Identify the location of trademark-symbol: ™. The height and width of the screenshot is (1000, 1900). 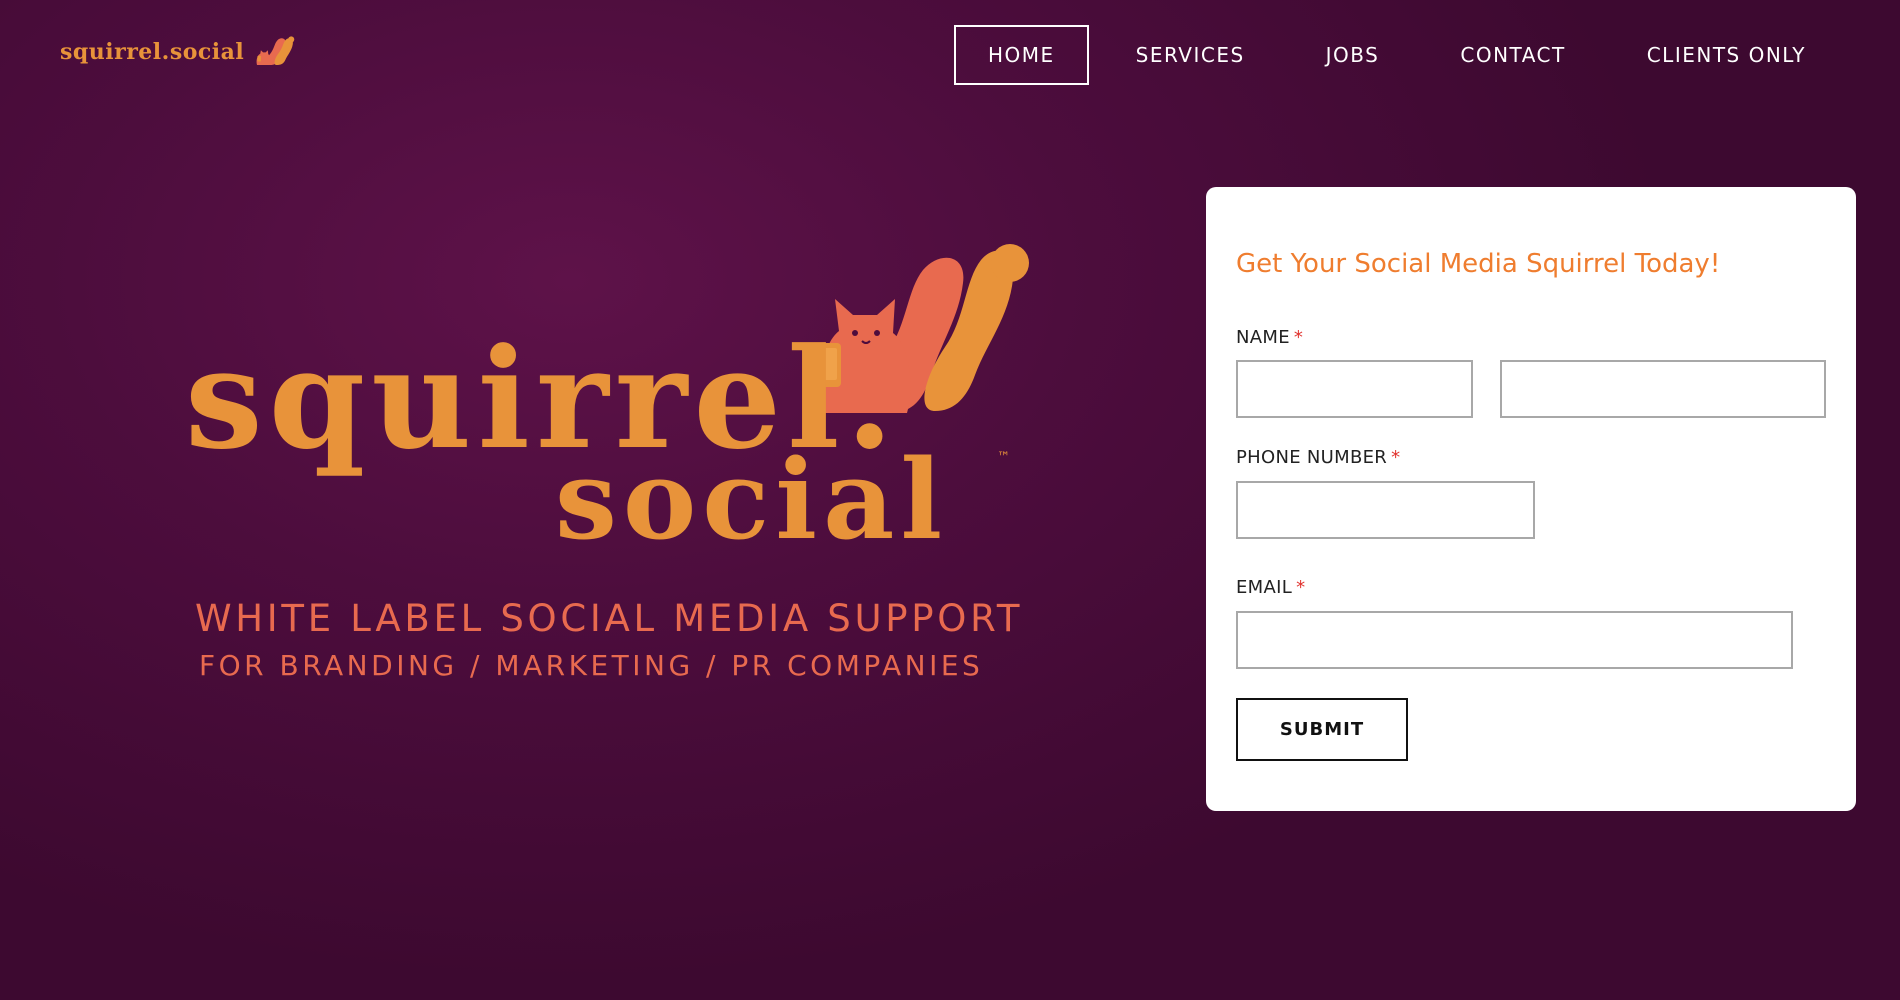
(1003, 457).